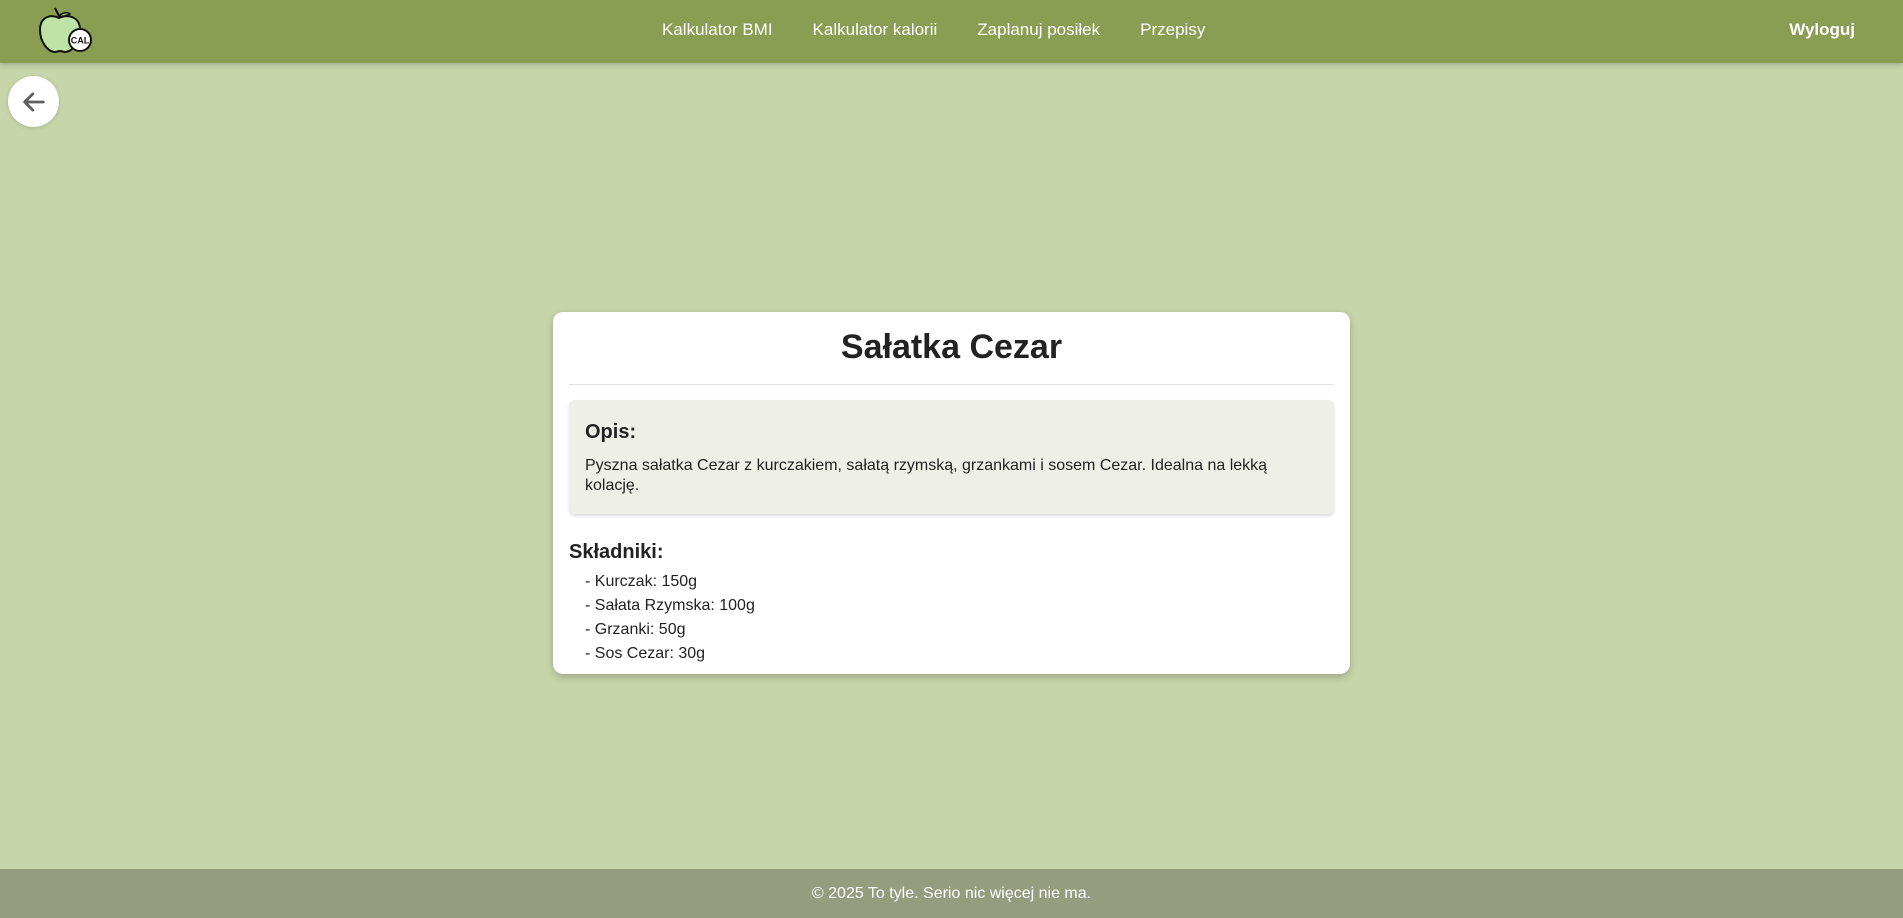 The height and width of the screenshot is (918, 1903). I want to click on footer-text: © 2025 To tyle. Serio nic więcej nie ma., so click(951, 893).